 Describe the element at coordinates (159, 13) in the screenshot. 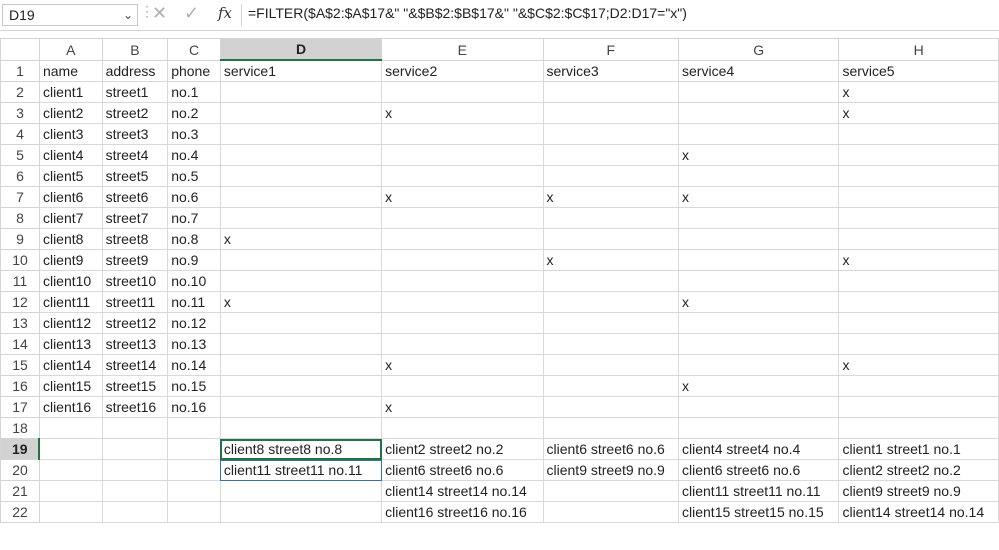

I see `cancel-icon: ✕` at that location.